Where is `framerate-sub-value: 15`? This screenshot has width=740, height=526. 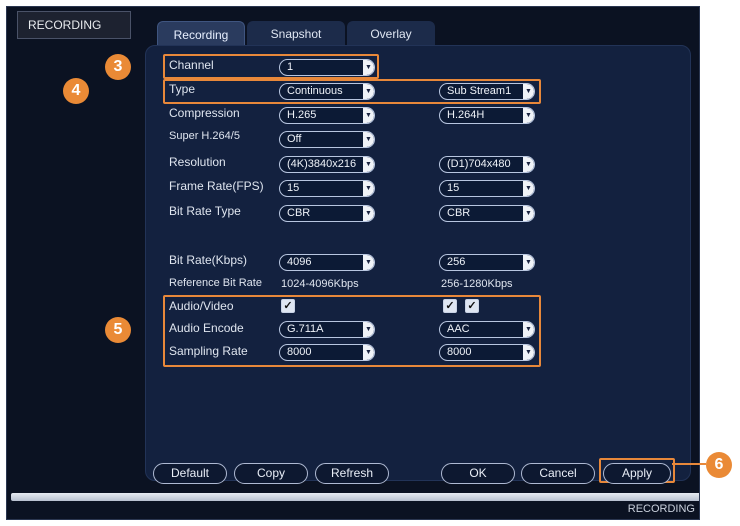
framerate-sub-value: 15 is located at coordinates (453, 188).